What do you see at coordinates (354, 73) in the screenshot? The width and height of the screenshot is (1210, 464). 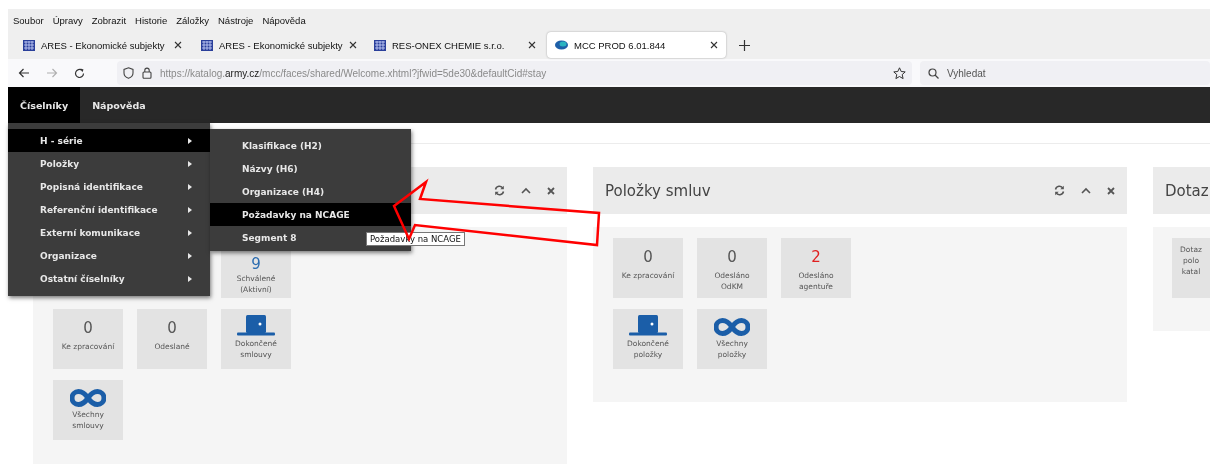 I see `url-text: https://katalog.army.cz/mcc/faces/shared/Welcome.xhtml?jfwid=5de30&defaultCid#stay` at bounding box center [354, 73].